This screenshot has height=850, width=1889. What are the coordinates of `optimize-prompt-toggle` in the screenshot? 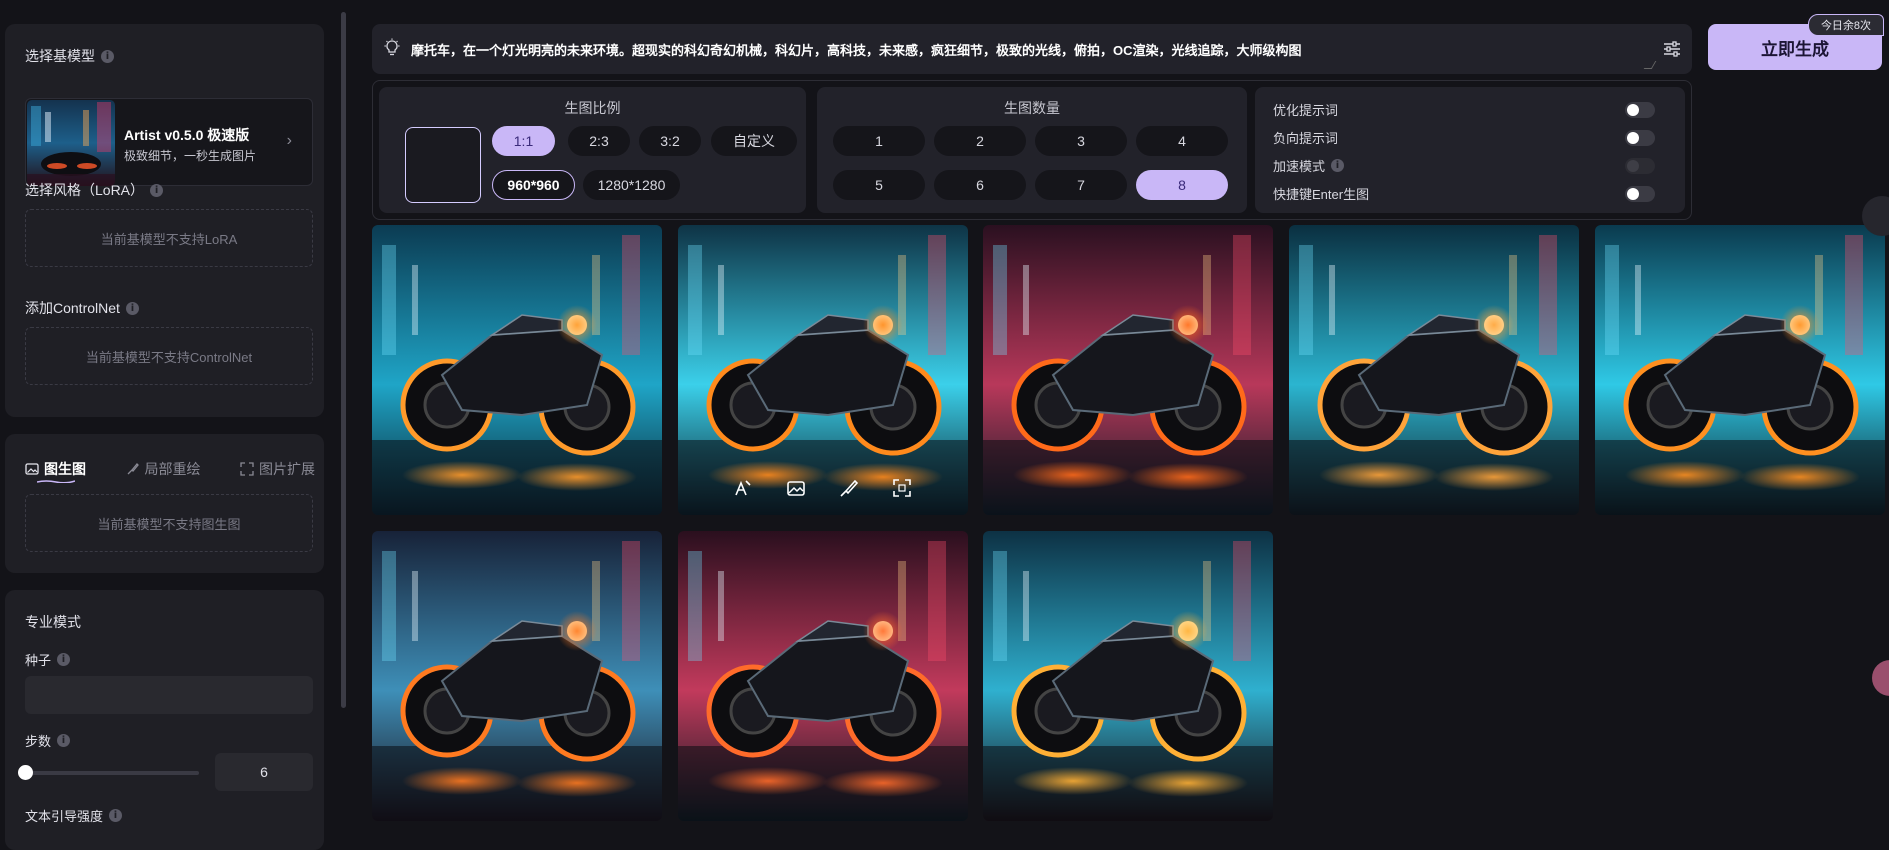 It's located at (1640, 110).